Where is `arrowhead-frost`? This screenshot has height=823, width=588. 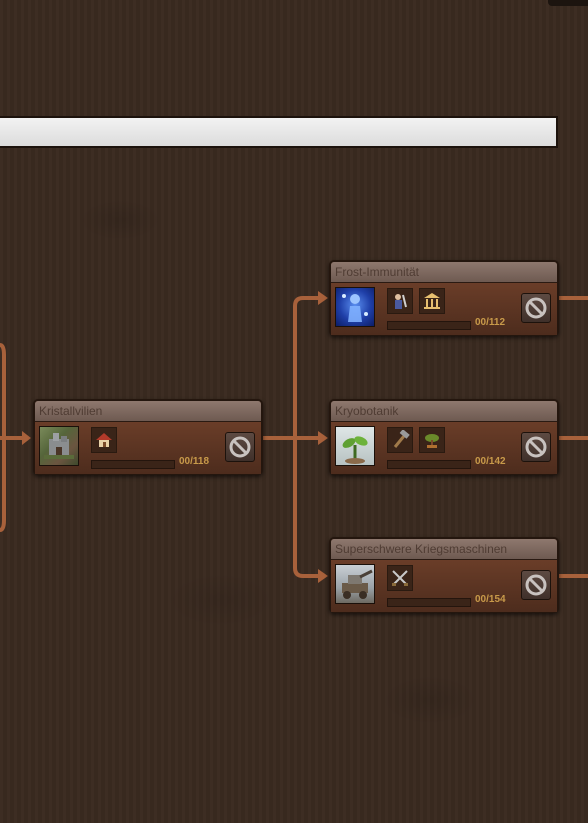 arrowhead-frost is located at coordinates (323, 298).